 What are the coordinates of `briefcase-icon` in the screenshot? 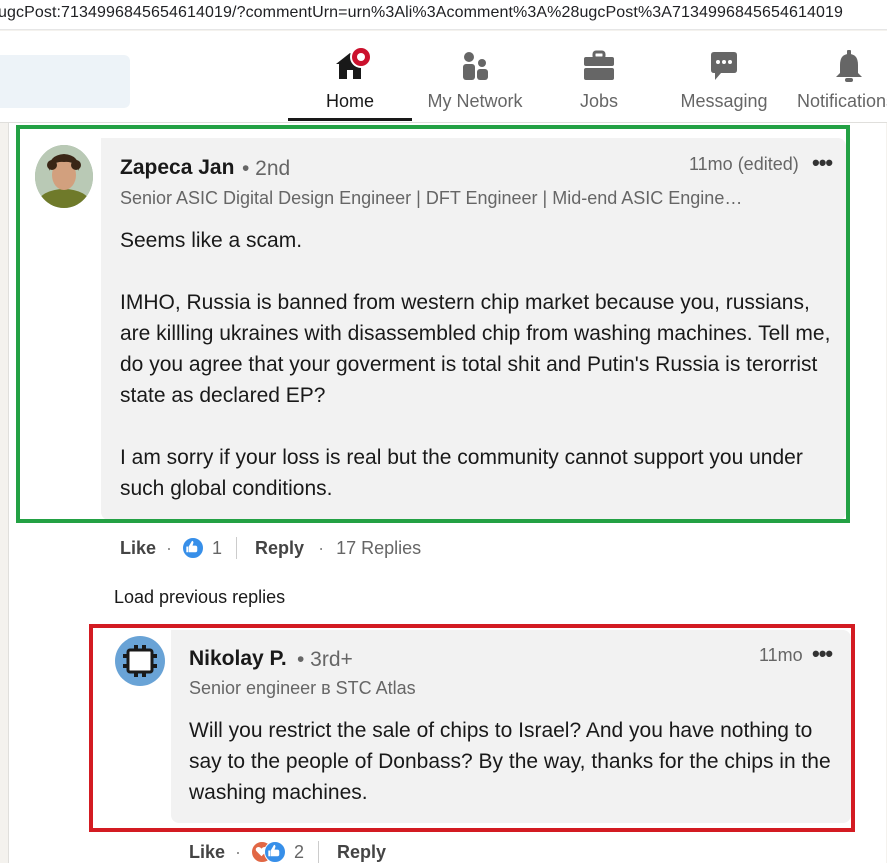 It's located at (599, 66).